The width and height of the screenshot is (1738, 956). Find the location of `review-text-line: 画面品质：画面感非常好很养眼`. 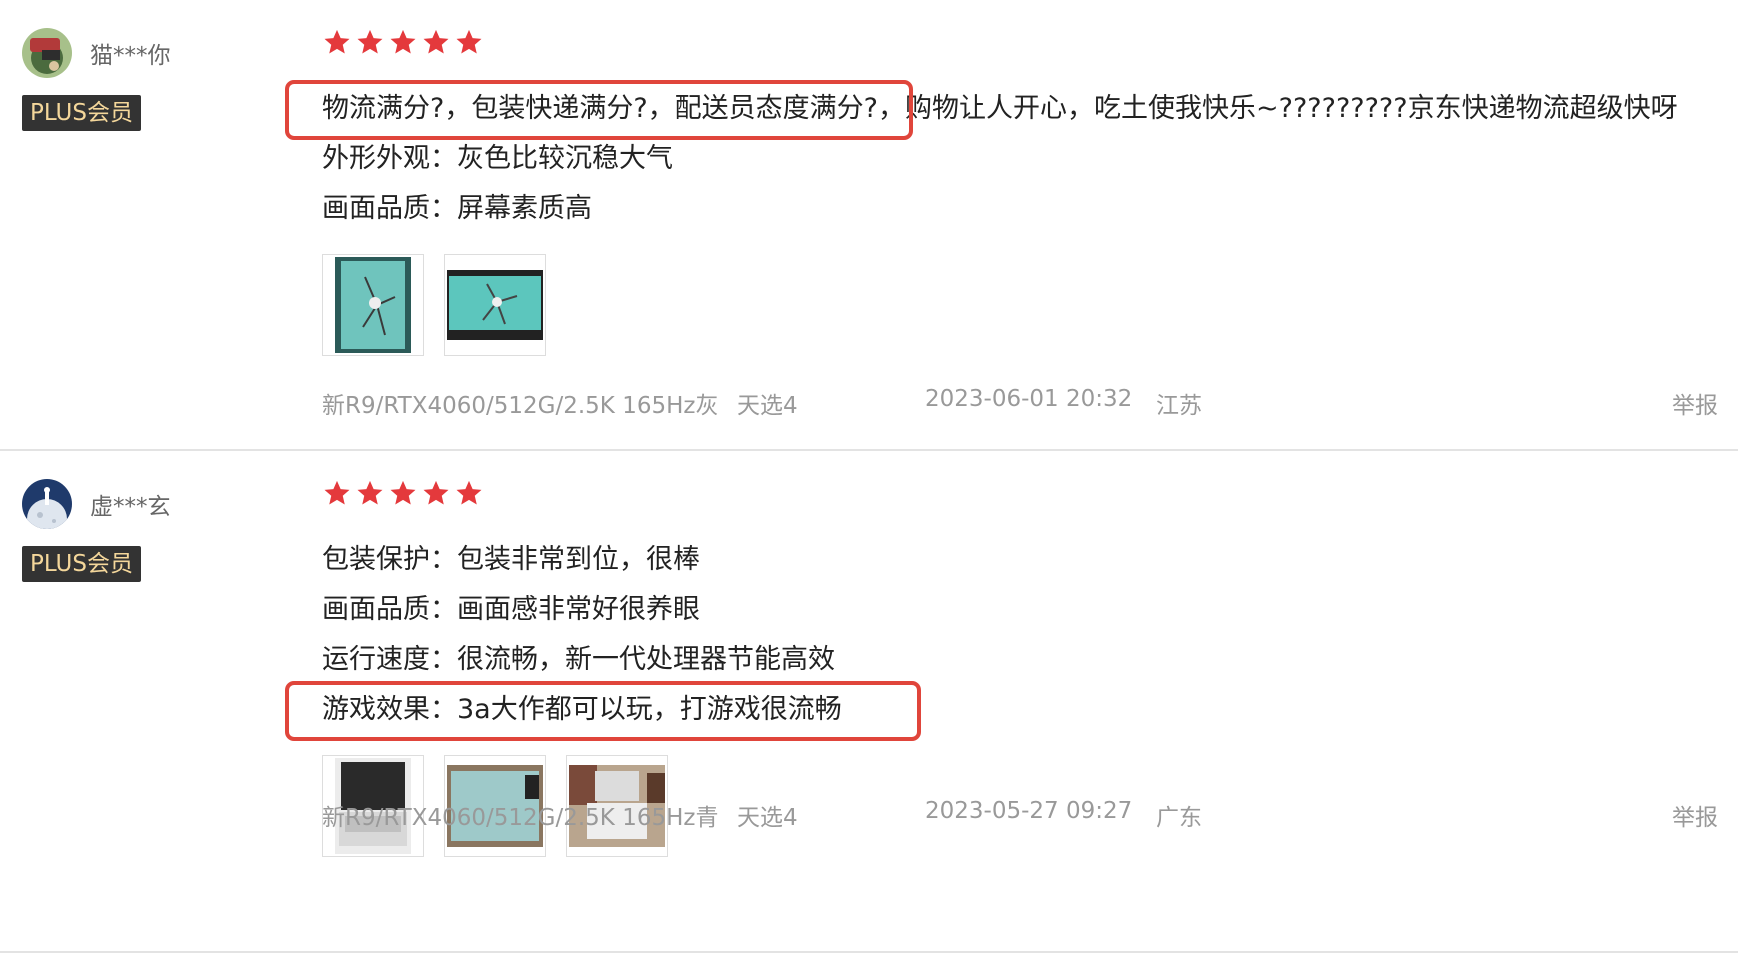

review-text-line: 画面品质：画面感非常好很养眼 is located at coordinates (511, 609).